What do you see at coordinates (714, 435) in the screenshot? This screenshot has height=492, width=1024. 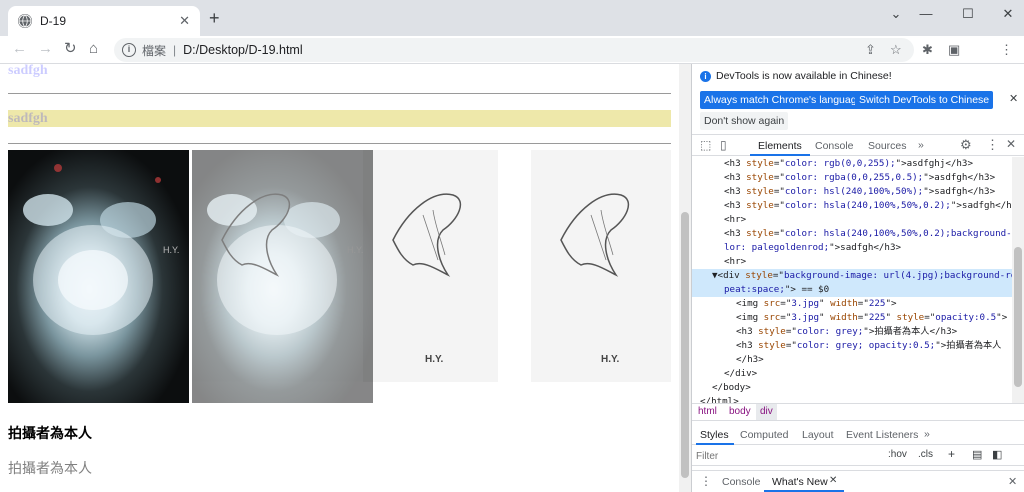 I see `tab-styles: Styles` at bounding box center [714, 435].